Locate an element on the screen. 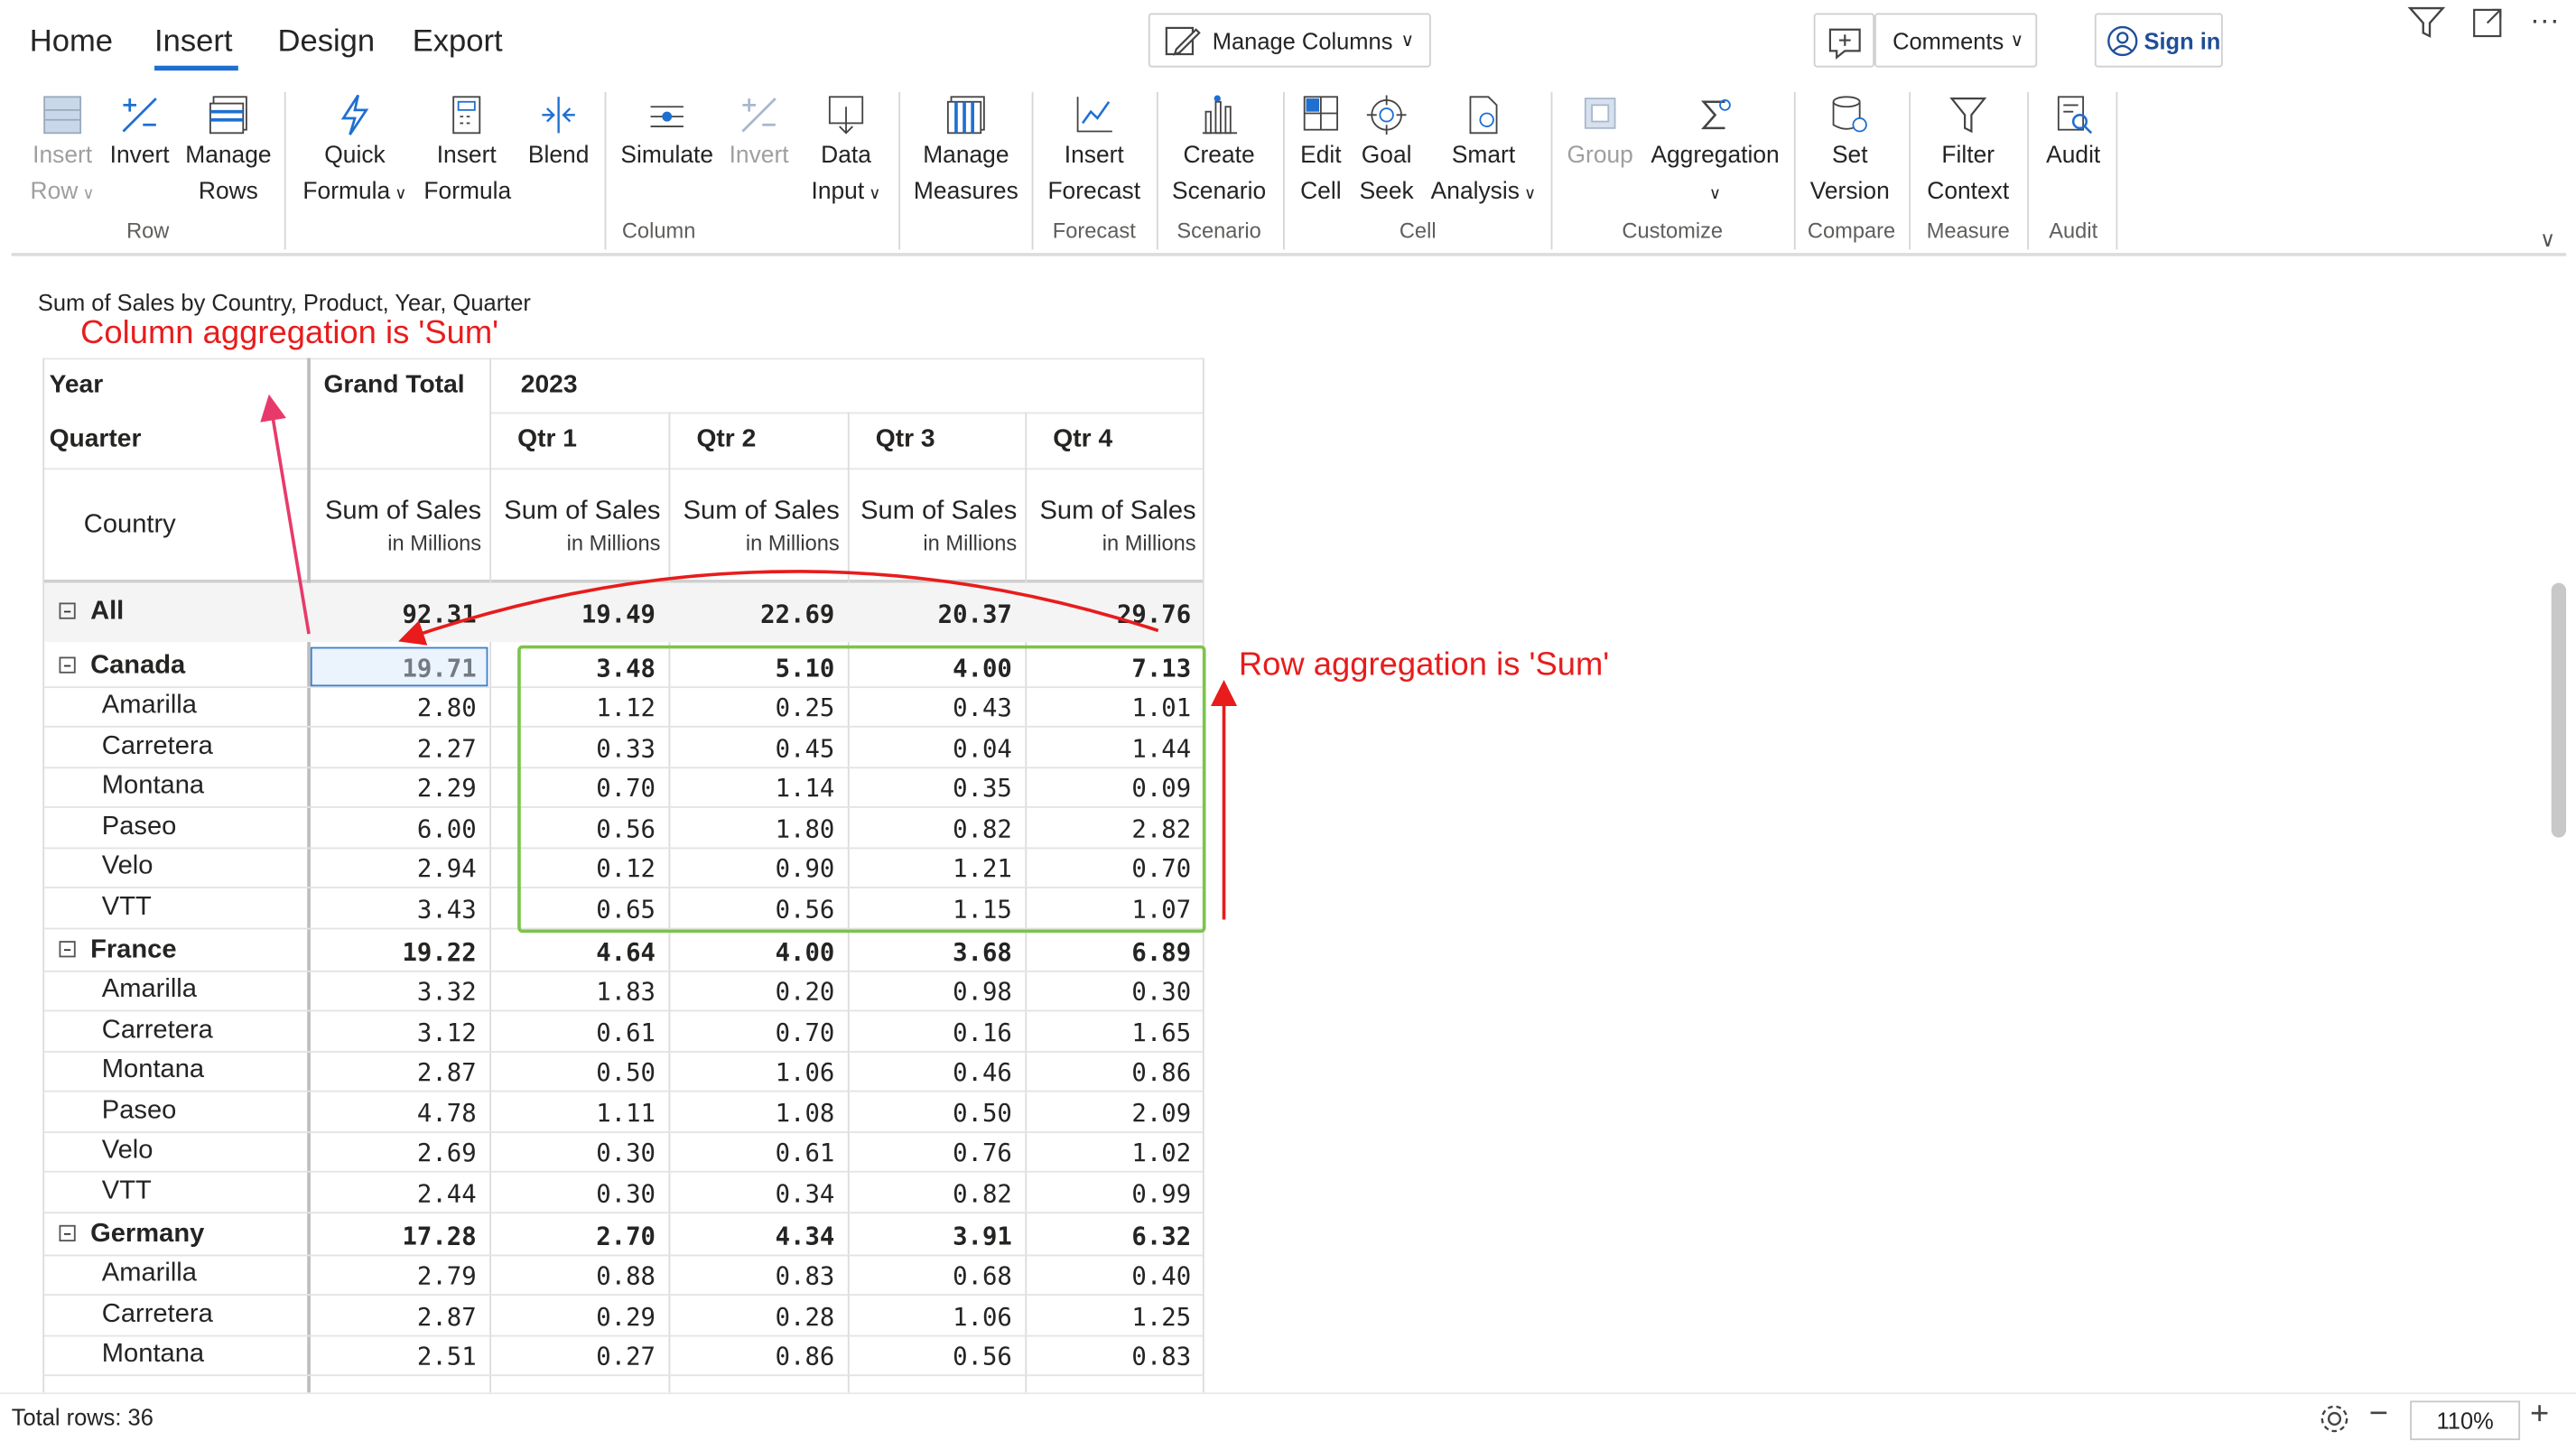 This screenshot has height=1450, width=2576. settings-gear-icon is located at coordinates (2334, 1418).